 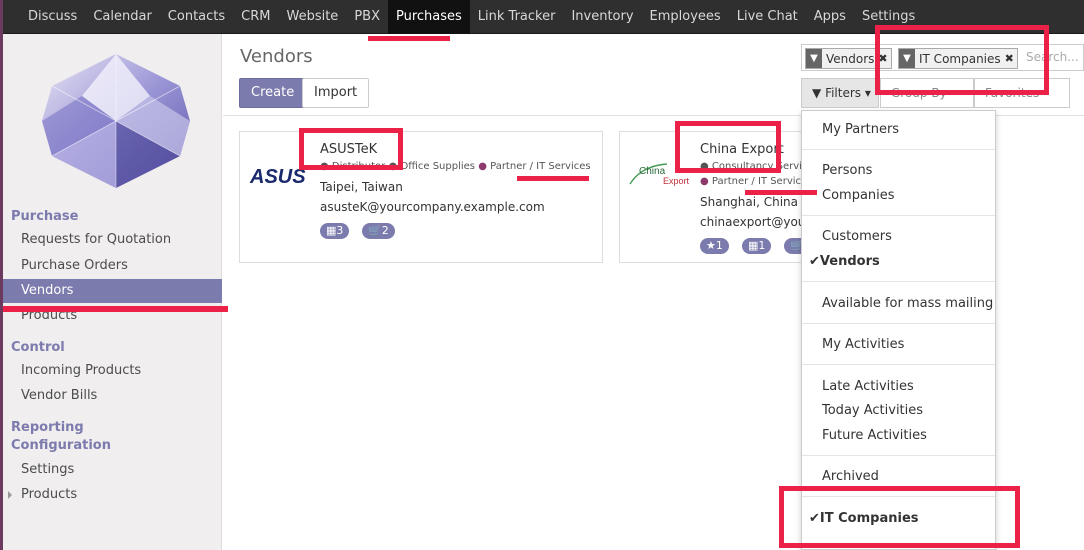 What do you see at coordinates (767, 17) in the screenshot?
I see `topnav-live-chat: Live Chat` at bounding box center [767, 17].